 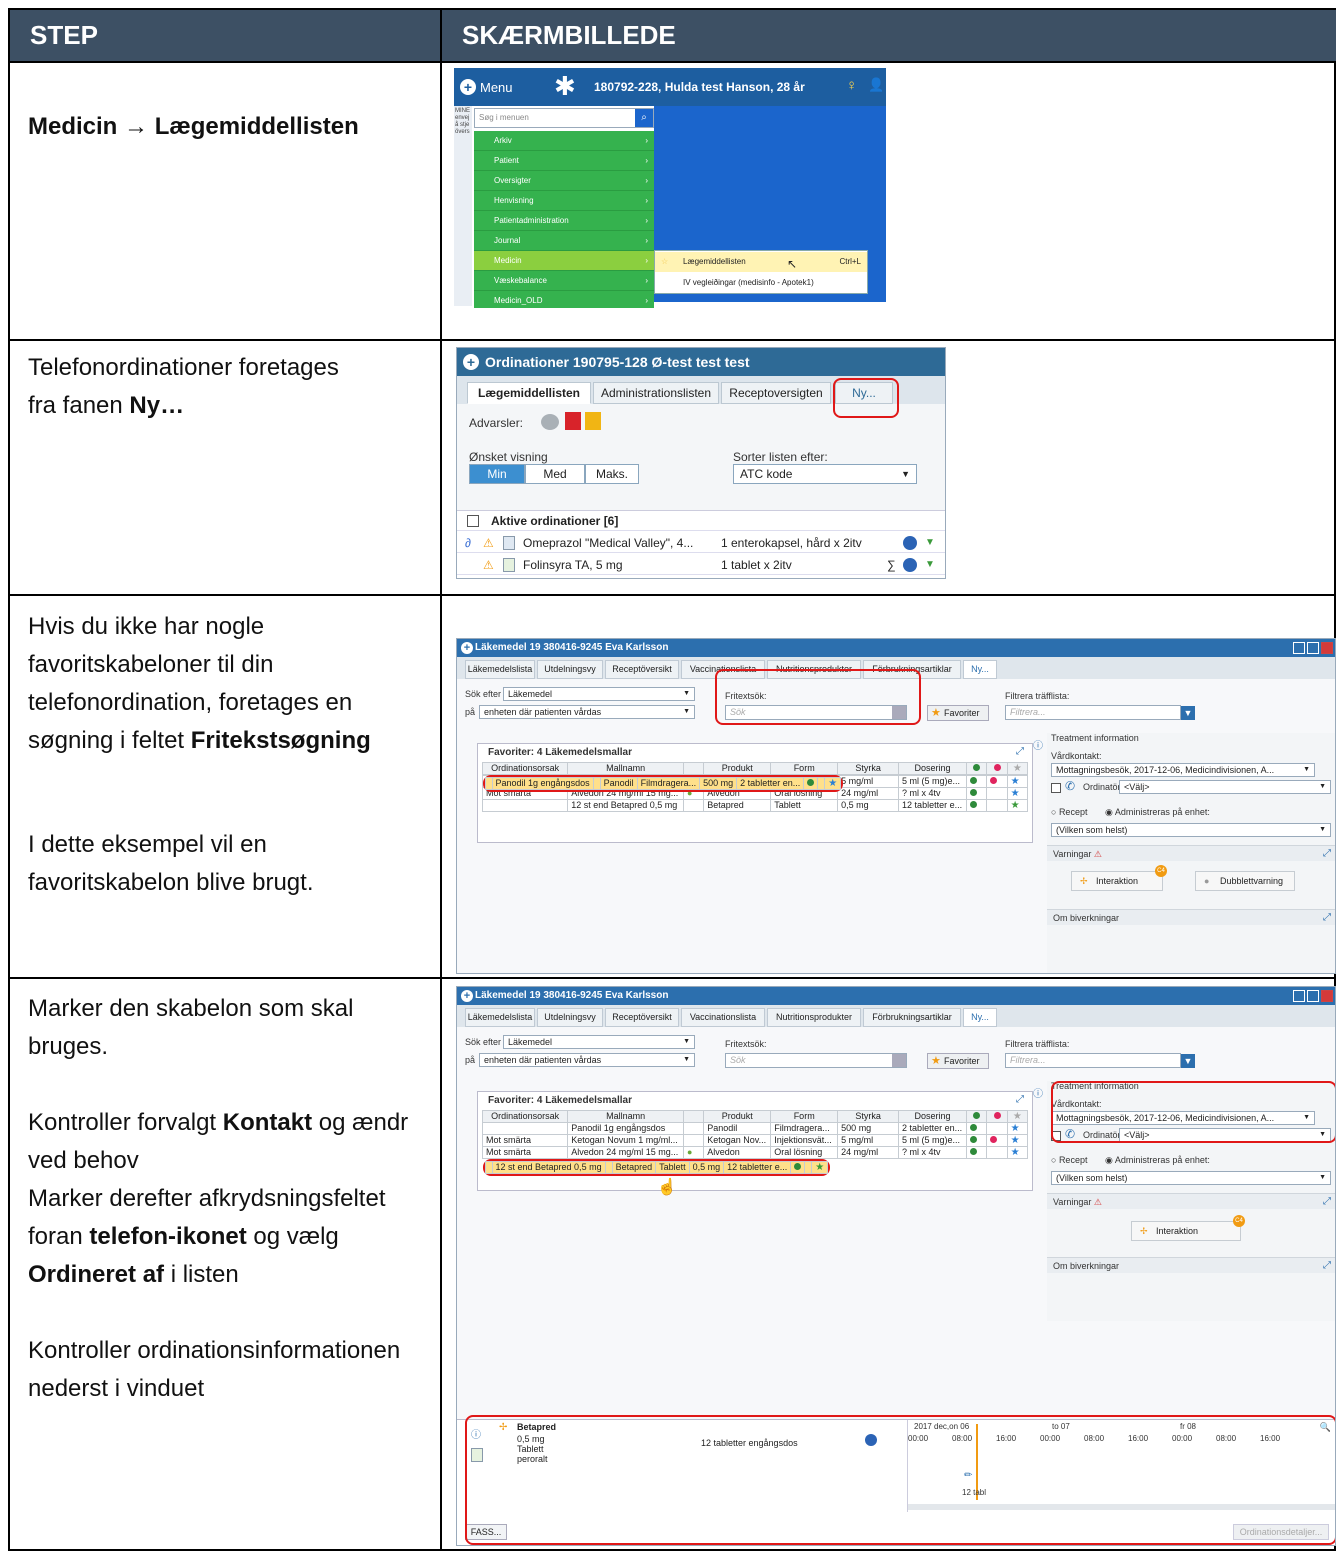 I want to click on tab-vaccinationslista: Vaccinationslista, so click(x=723, y=1017).